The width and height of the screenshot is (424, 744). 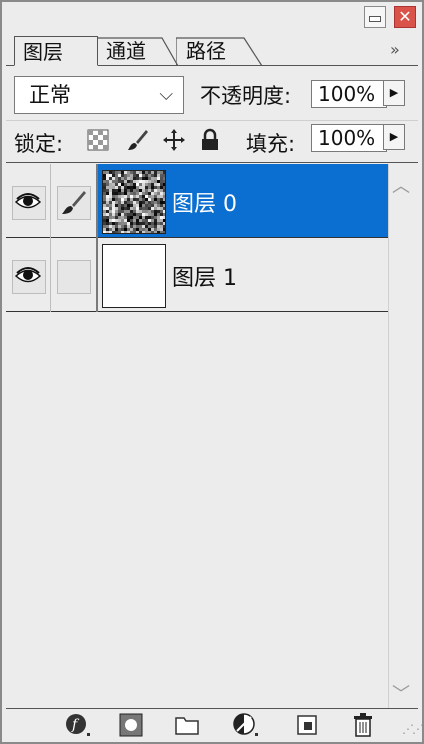 What do you see at coordinates (395, 49) in the screenshot?
I see `panel-menu-button: »` at bounding box center [395, 49].